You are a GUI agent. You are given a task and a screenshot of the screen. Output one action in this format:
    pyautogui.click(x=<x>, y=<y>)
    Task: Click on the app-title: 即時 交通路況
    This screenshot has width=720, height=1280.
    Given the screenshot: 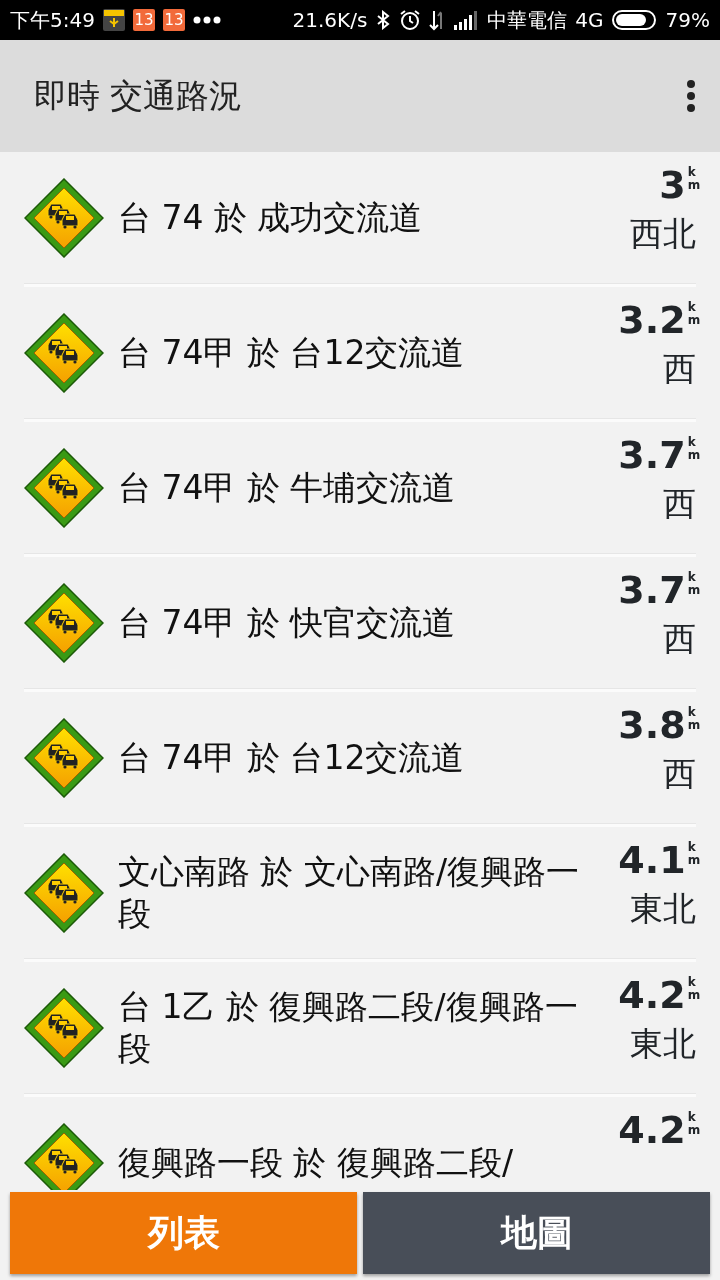 What is the action you would take?
    pyautogui.click(x=138, y=96)
    